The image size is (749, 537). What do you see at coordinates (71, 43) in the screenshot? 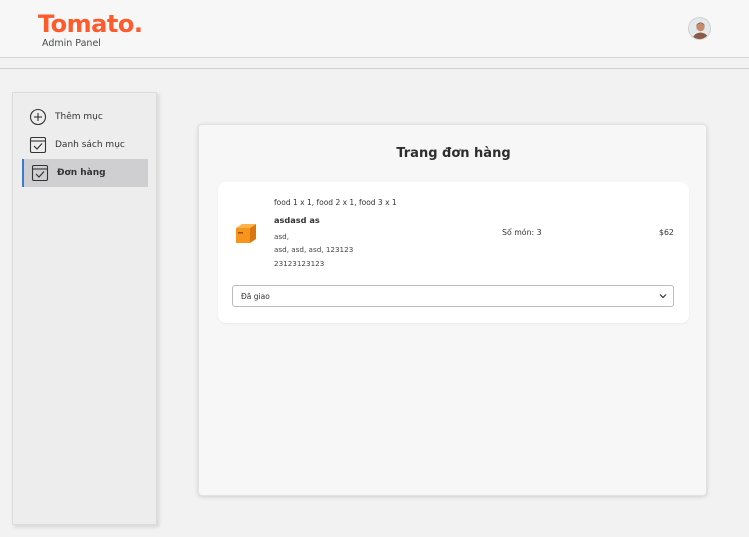
I see `logo-subtitle: Admin Panel` at bounding box center [71, 43].